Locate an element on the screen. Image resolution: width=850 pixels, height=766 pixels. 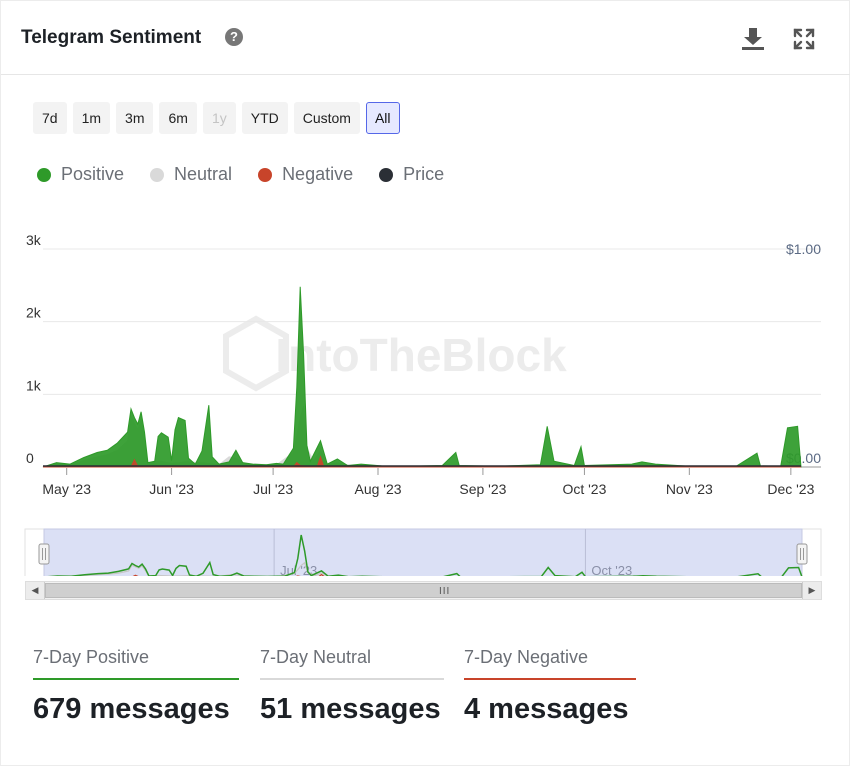
range-all-button: All is located at coordinates (382, 118).